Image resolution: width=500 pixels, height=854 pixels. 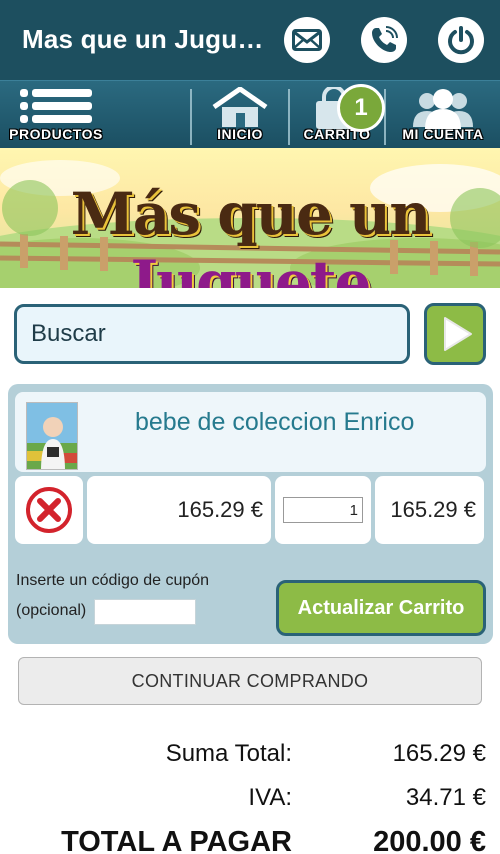 I want to click on line-total: 165.29 €, so click(x=429, y=510).